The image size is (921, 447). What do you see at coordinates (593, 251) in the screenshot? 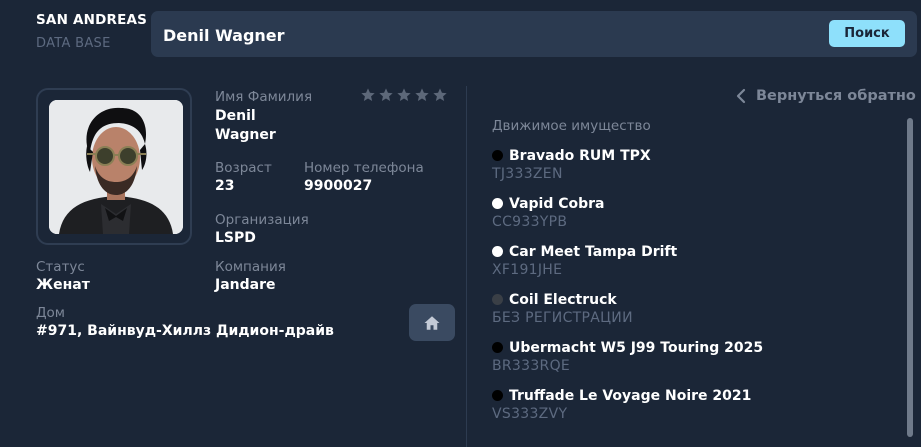
I see `vehicle-name: Car Meet Tampa Drift` at bounding box center [593, 251].